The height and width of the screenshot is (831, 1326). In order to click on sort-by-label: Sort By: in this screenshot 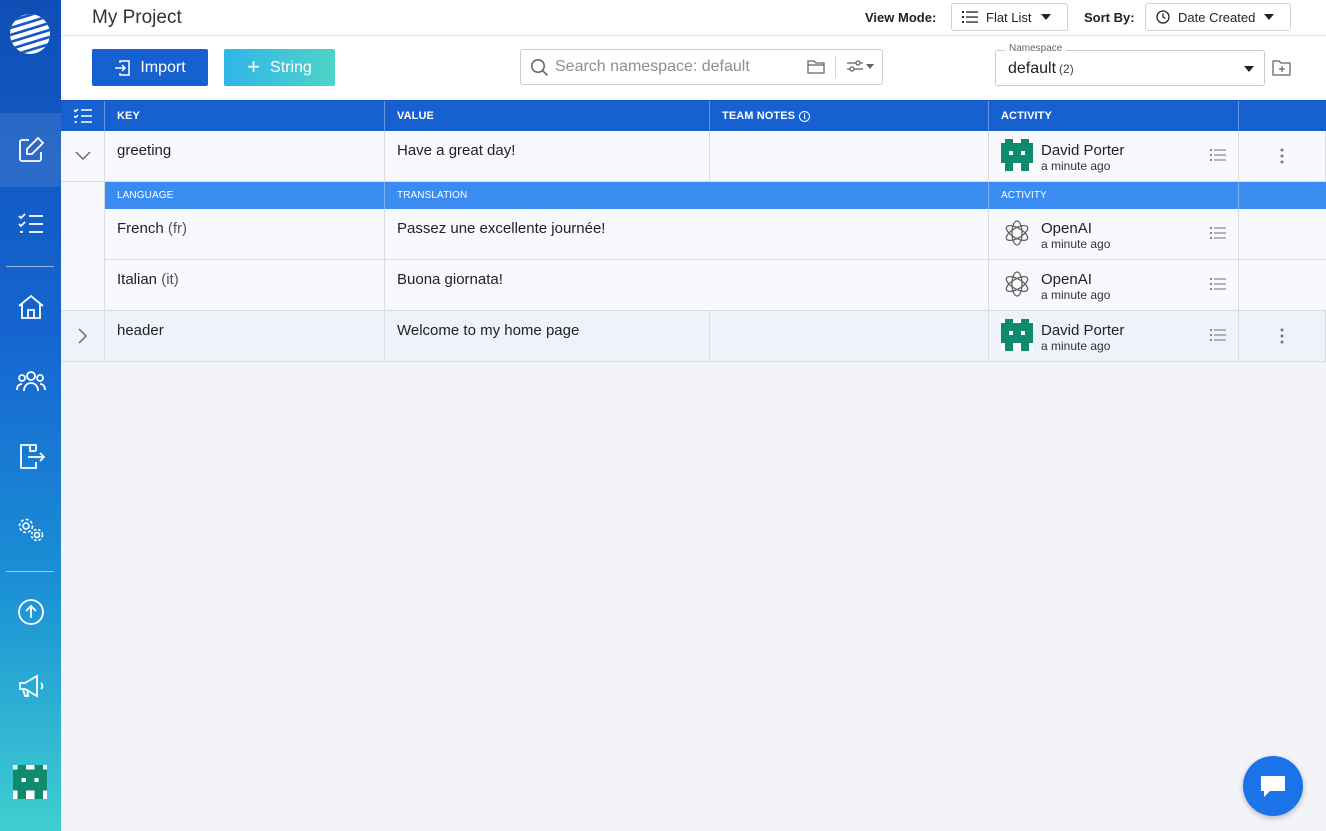, I will do `click(1109, 17)`.